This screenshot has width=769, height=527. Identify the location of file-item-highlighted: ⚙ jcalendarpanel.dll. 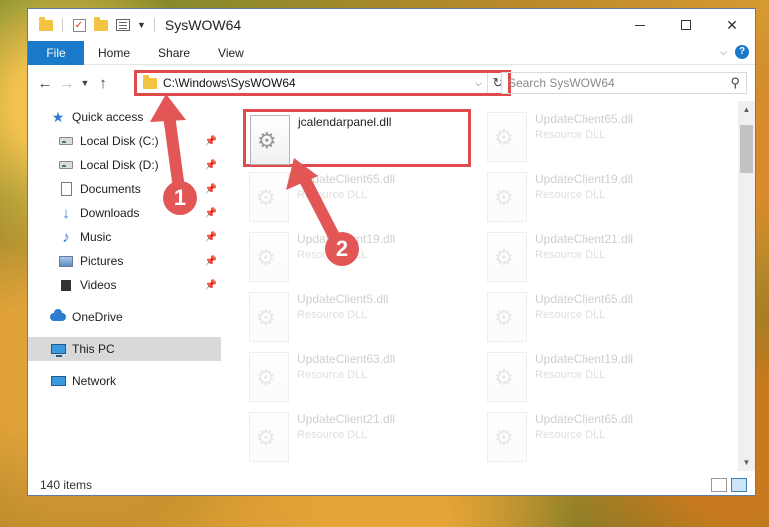
(357, 138).